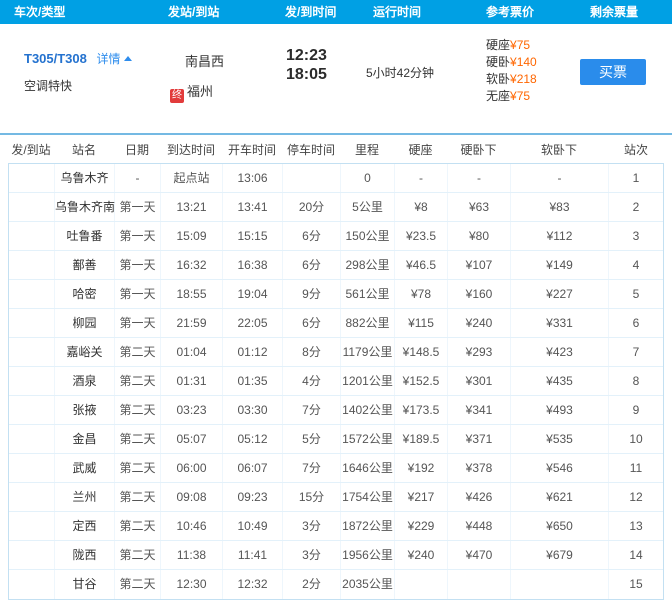 The width and height of the screenshot is (672, 612). I want to click on cell-depart-time: 13:06, so click(253, 178).